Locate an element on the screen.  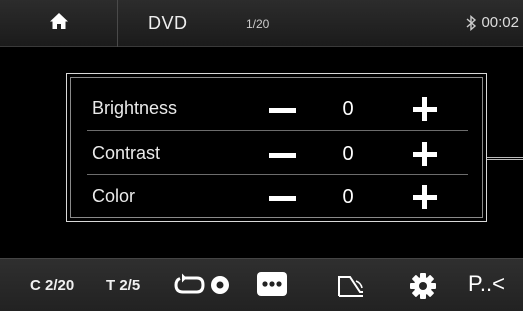
side-line-decoration is located at coordinates (505, 158).